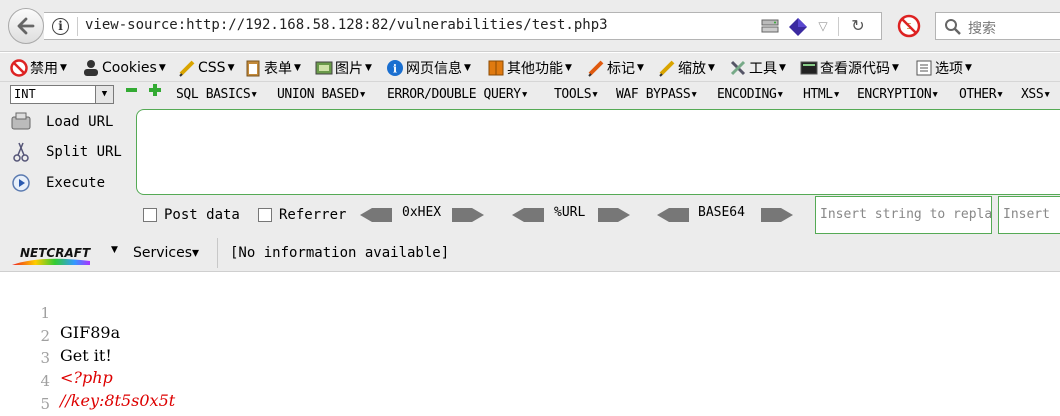 This screenshot has width=1060, height=416. I want to click on netcraft-logo-icon: NETCRAFT, so click(58, 255).